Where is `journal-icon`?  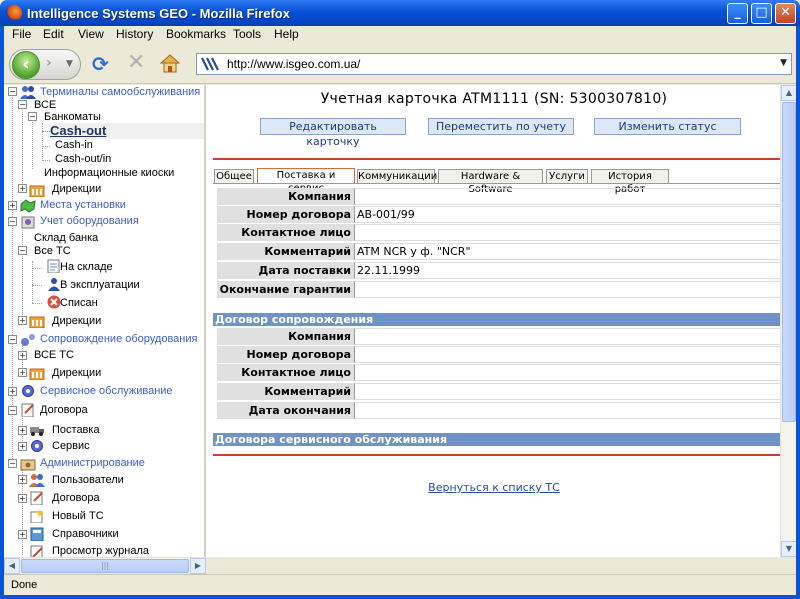 journal-icon is located at coordinates (36, 551).